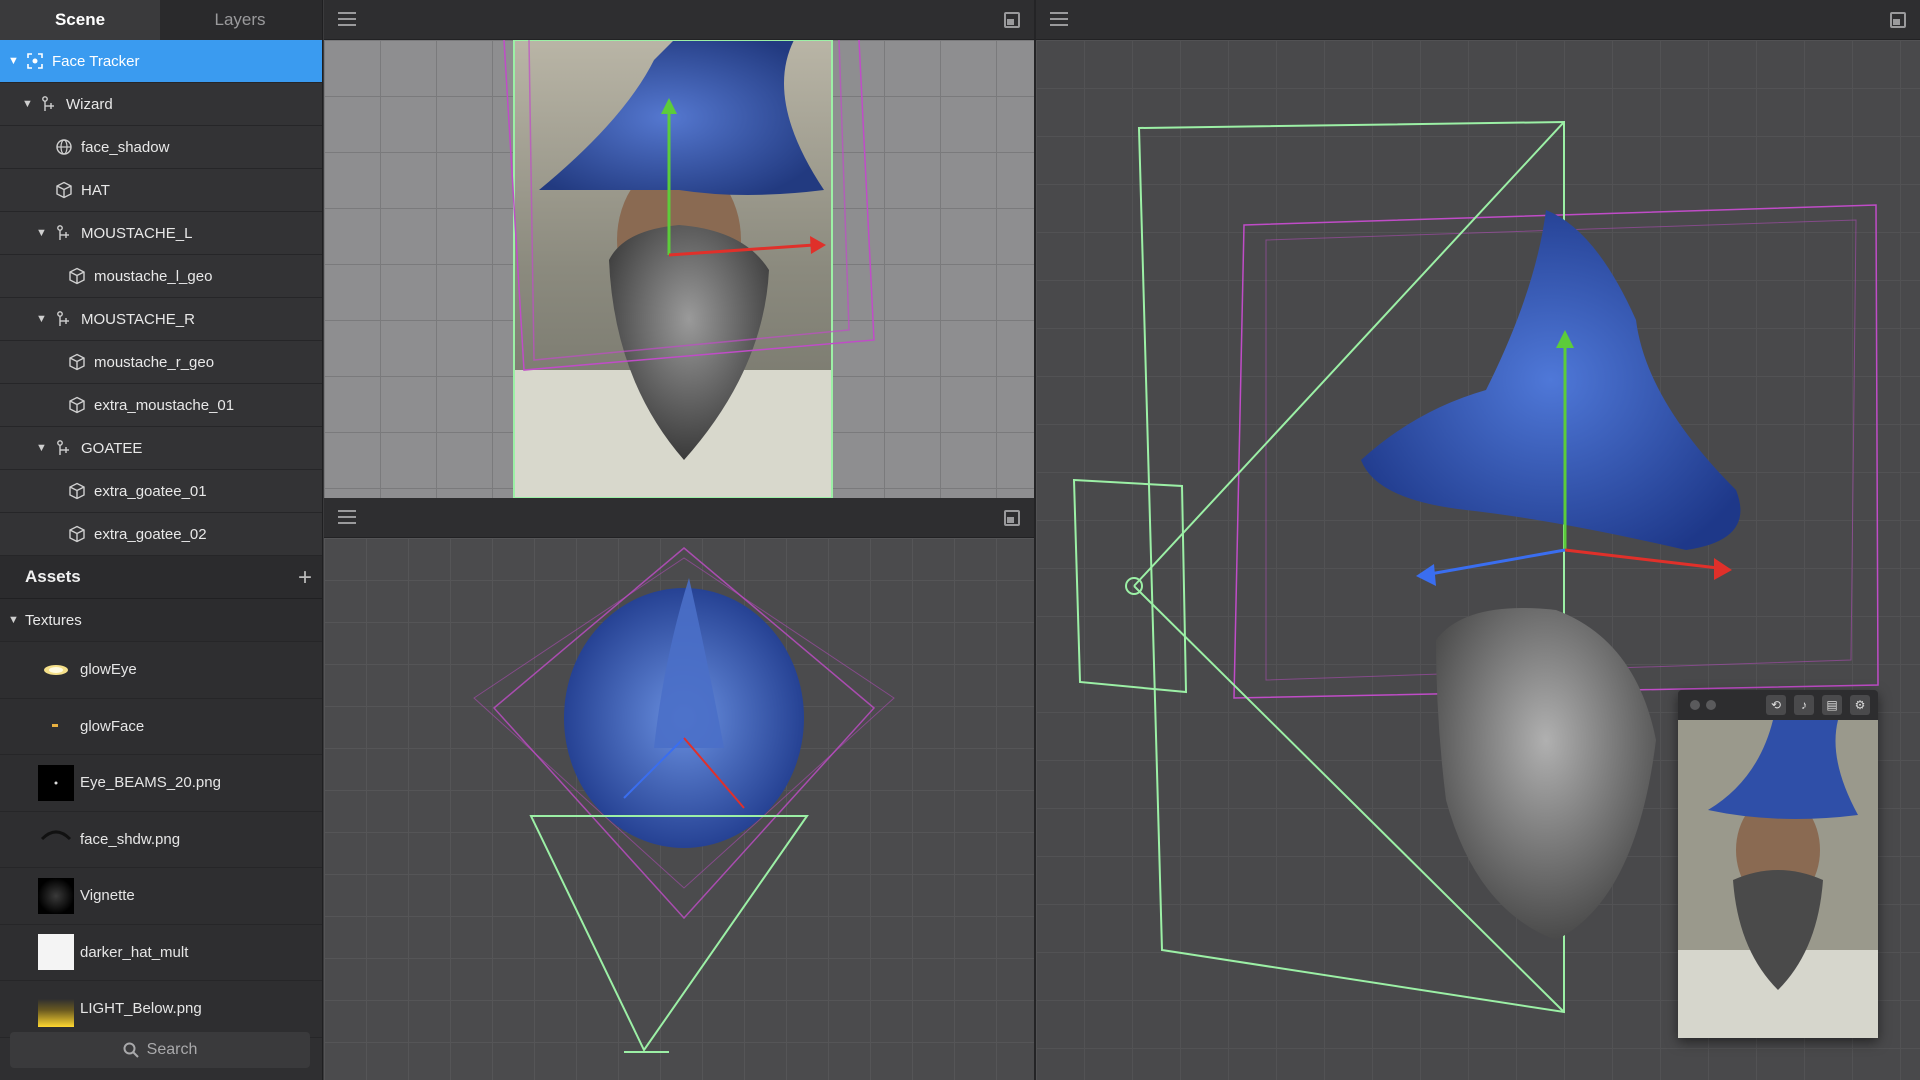 The width and height of the screenshot is (1920, 1080). I want to click on texture-label: Vignette, so click(107, 896).